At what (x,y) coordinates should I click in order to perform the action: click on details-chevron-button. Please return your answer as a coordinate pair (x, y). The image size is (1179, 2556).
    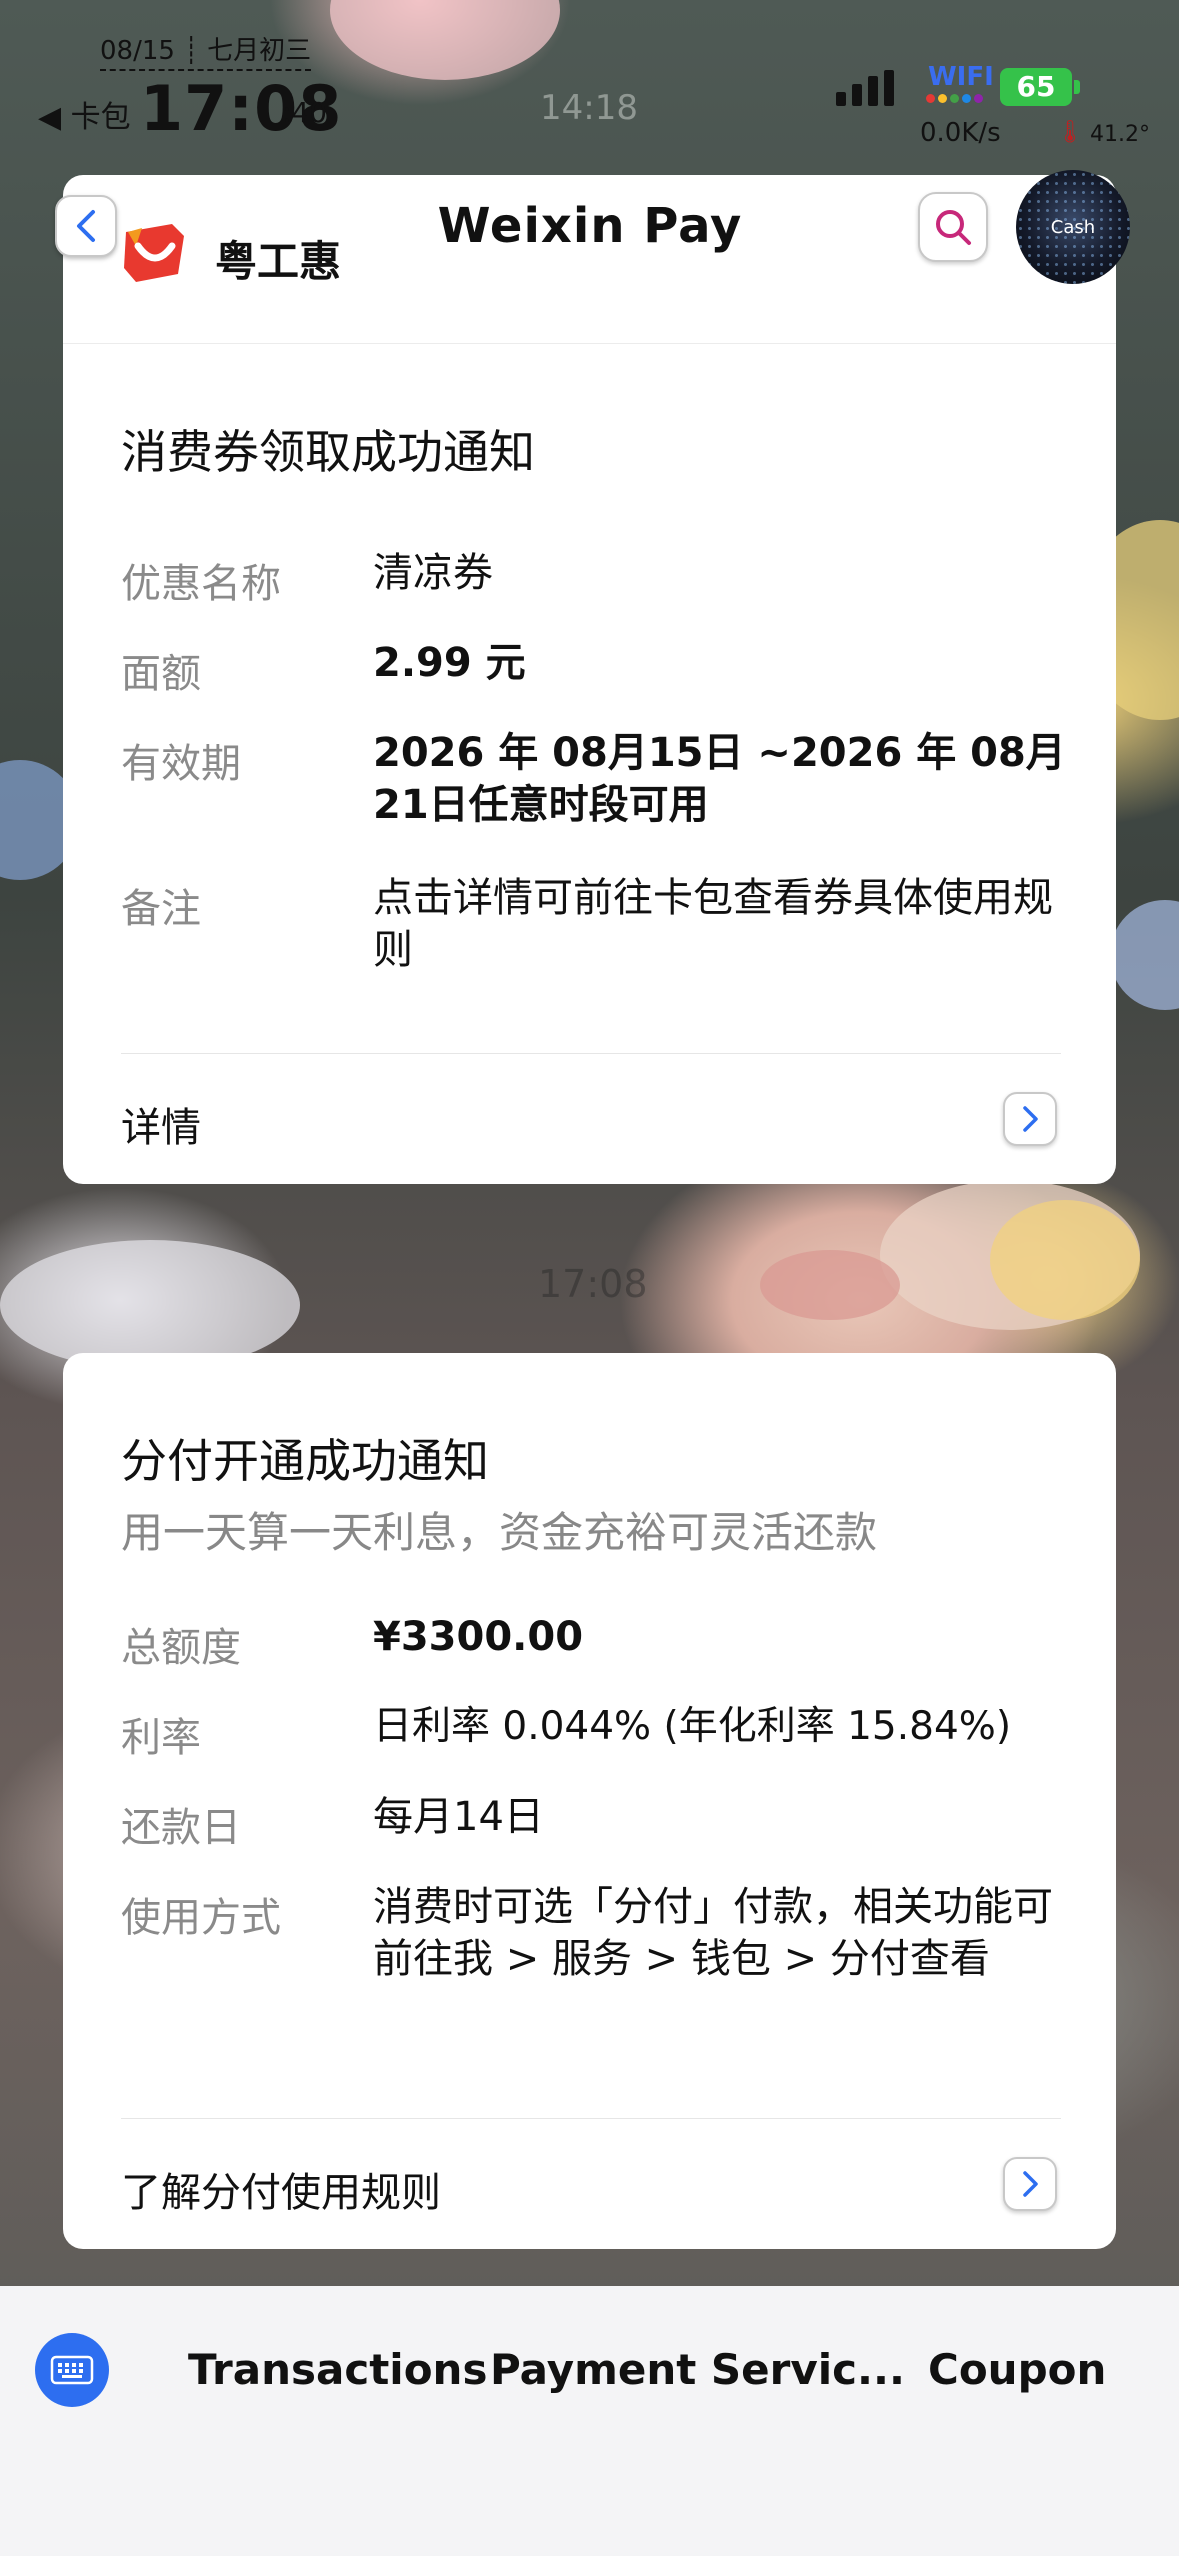
    Looking at the image, I should click on (1030, 1119).